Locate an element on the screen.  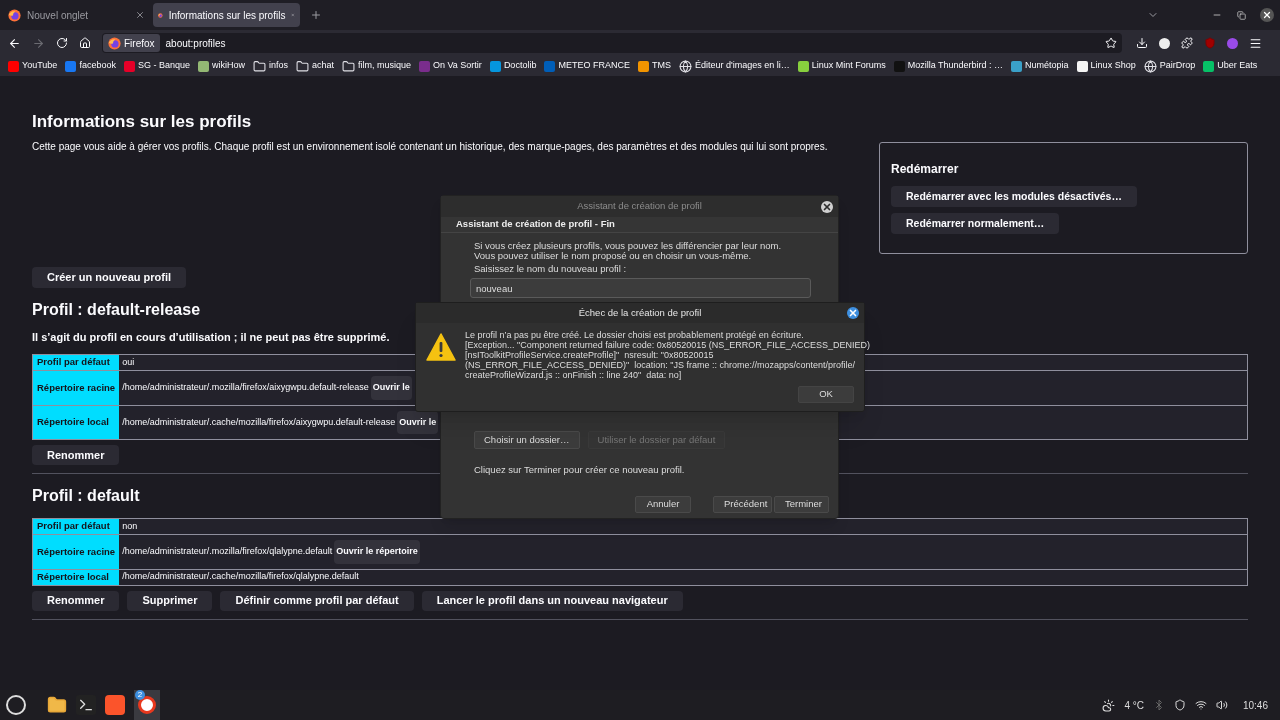
dialog-button: Terminer is located at coordinates (801, 504).